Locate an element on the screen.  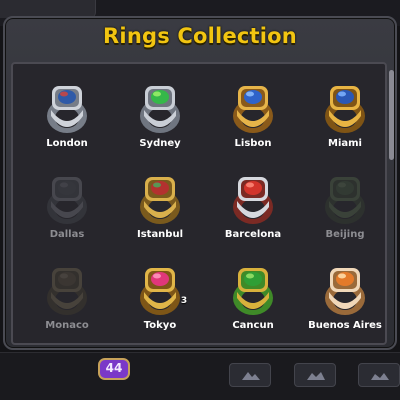
ring-name: Beijing is located at coordinates (345, 234).